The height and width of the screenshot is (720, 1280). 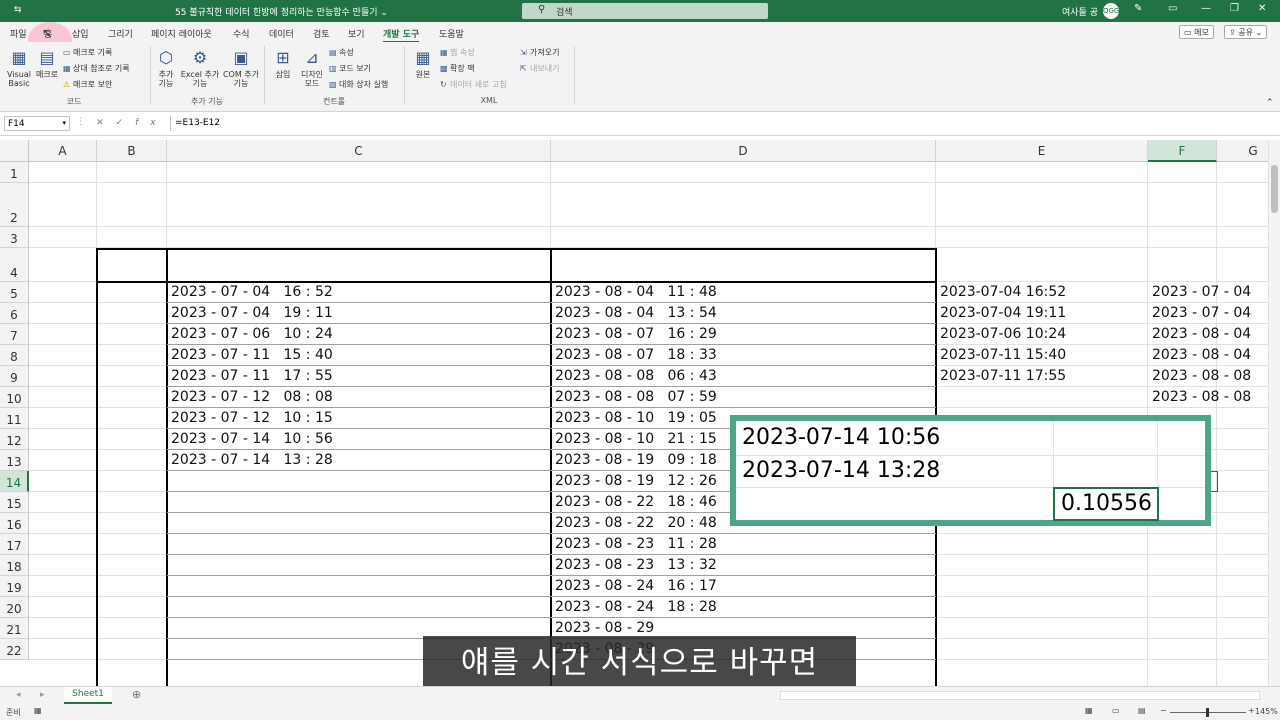 I want to click on ribbon-display-icon: ▭, so click(x=1172, y=8).